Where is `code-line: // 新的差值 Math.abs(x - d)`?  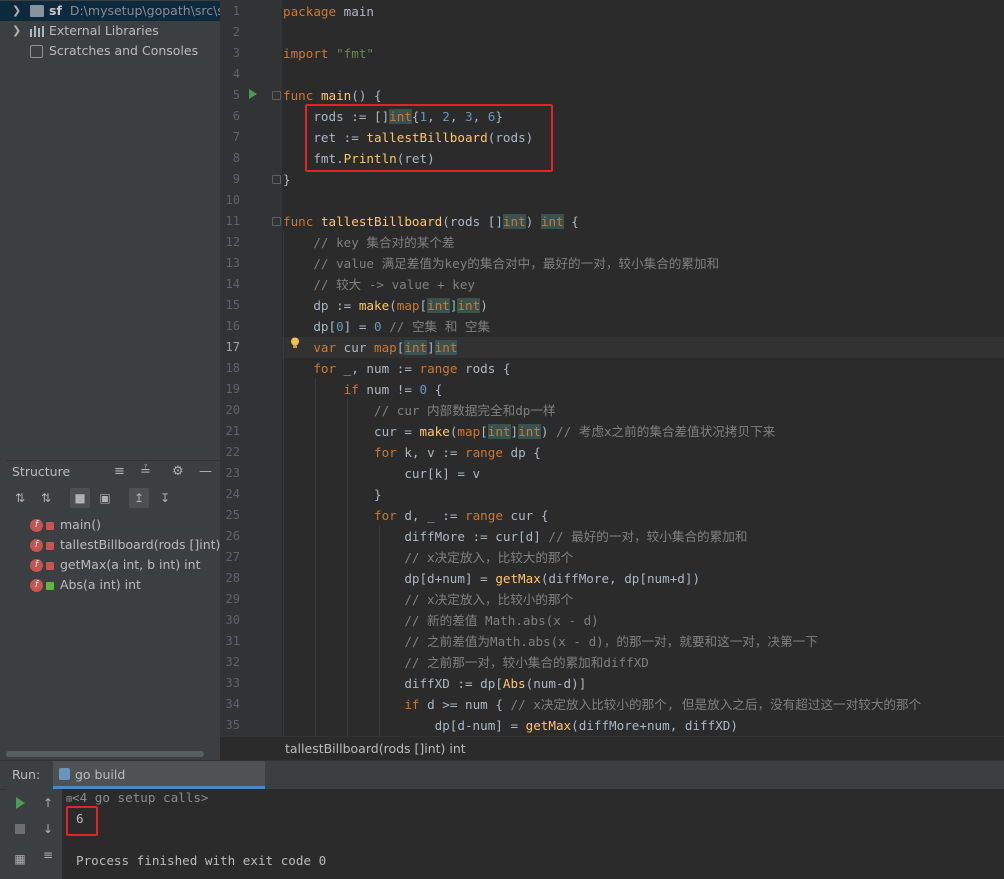 code-line: // 新的差值 Math.abs(x - d) is located at coordinates (440, 620).